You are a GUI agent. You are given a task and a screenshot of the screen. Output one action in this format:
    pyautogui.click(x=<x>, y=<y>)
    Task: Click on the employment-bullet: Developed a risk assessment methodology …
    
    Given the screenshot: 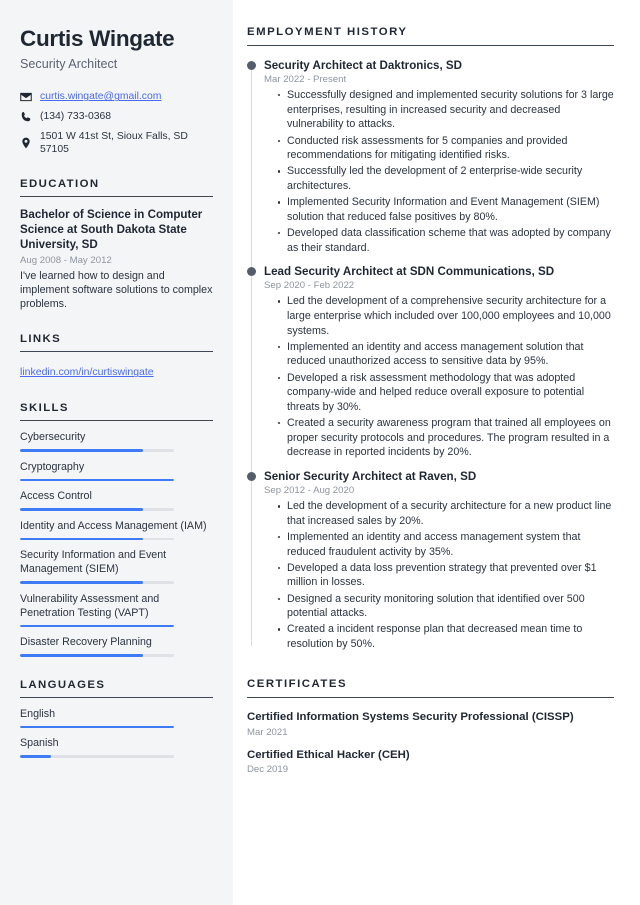 What is the action you would take?
    pyautogui.click(x=446, y=393)
    